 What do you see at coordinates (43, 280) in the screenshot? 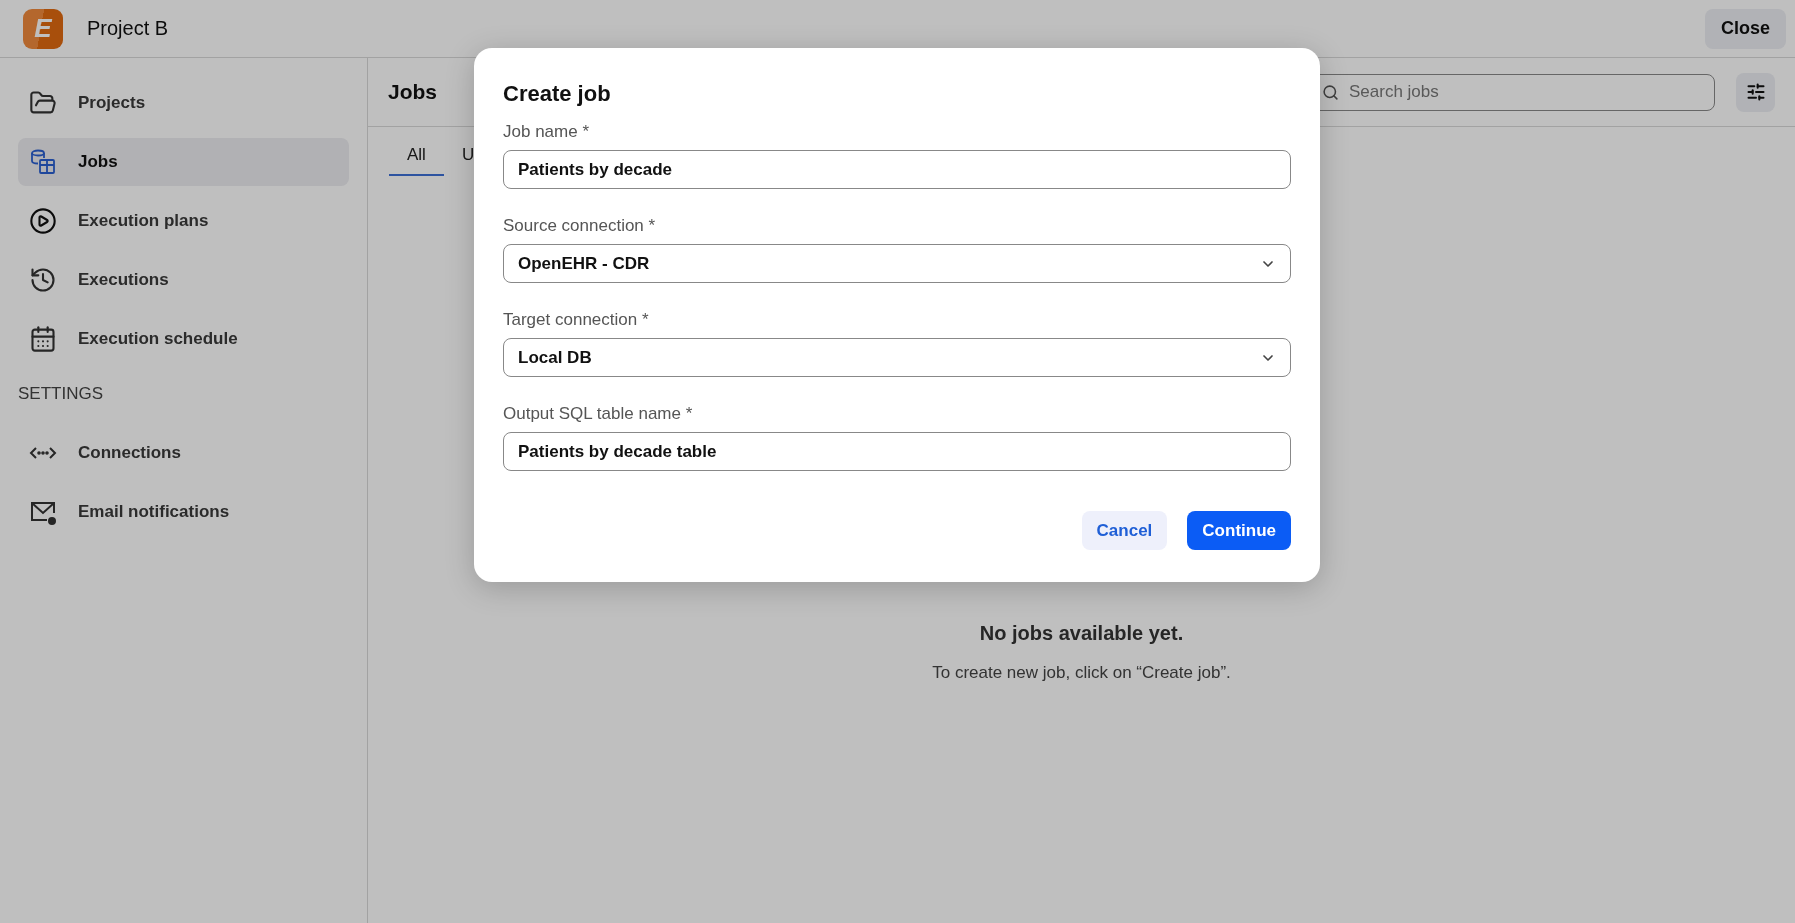
I see `history-icon` at bounding box center [43, 280].